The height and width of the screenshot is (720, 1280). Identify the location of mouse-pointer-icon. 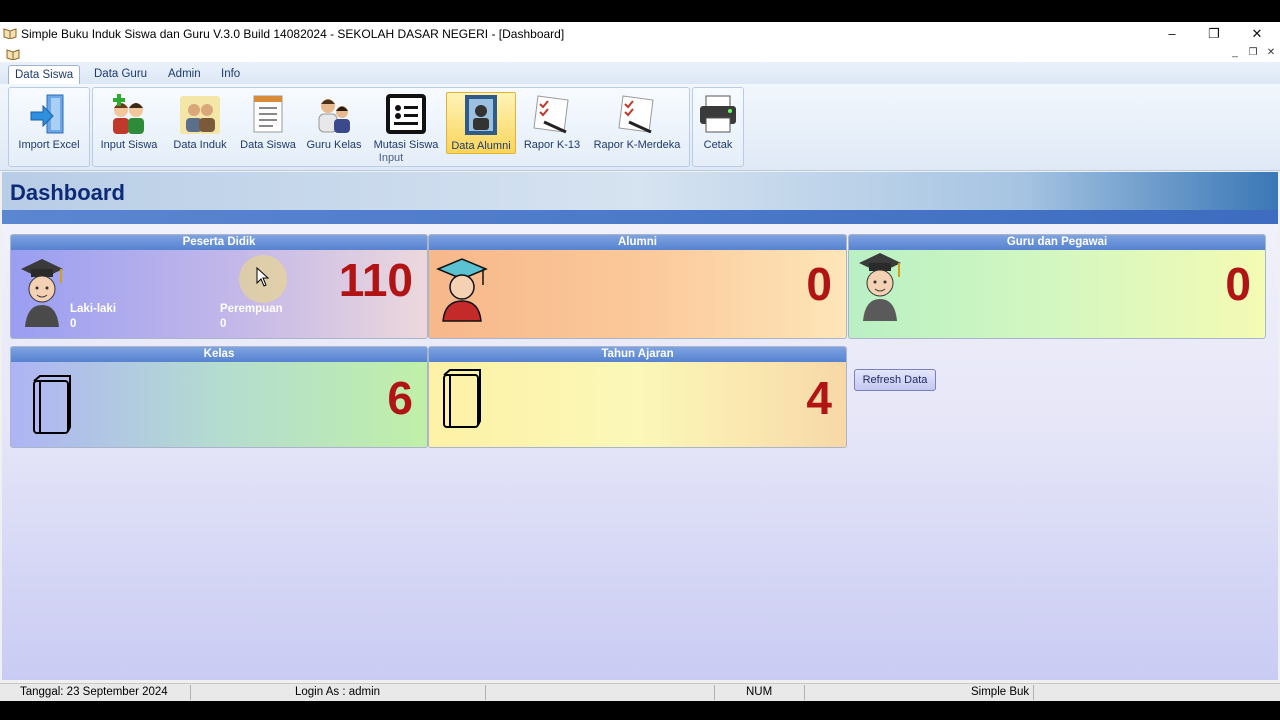
(263, 277).